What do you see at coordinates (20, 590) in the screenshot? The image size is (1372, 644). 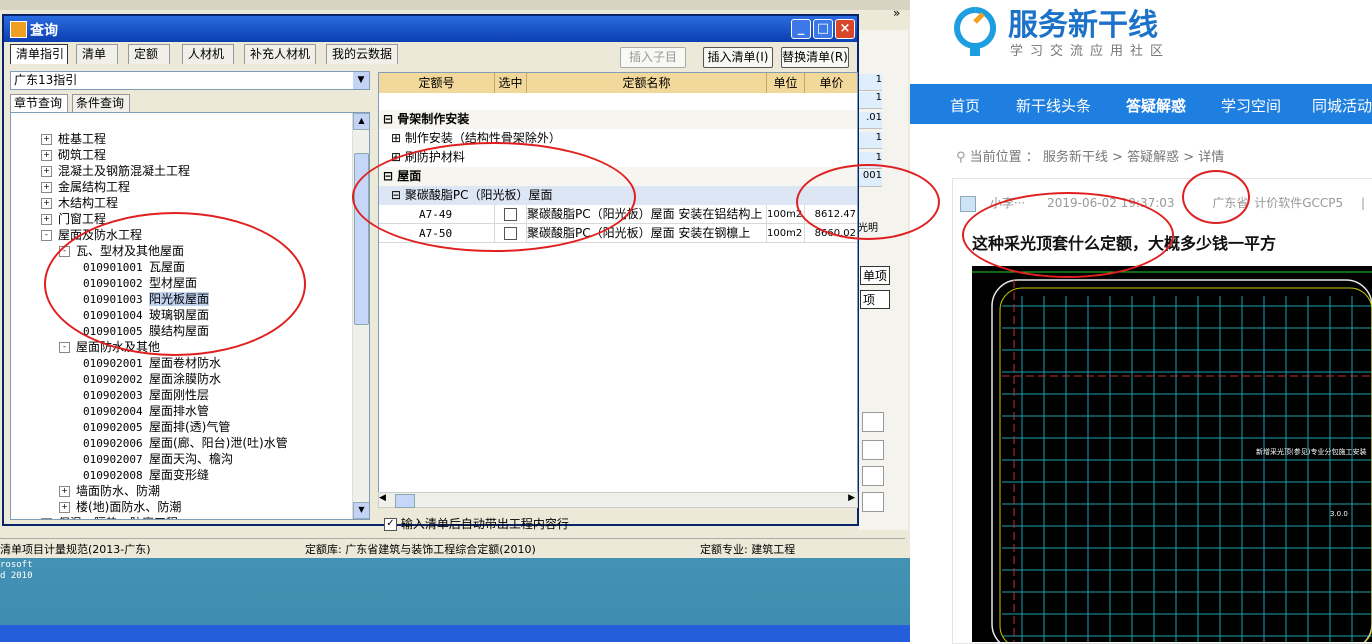 I see `word-desktop-icon: rosoft d 2010` at bounding box center [20, 590].